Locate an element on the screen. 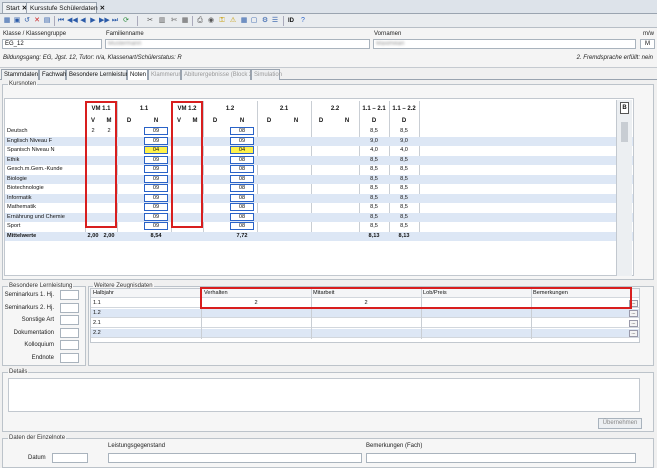  window-icon: ▢ is located at coordinates (254, 21).